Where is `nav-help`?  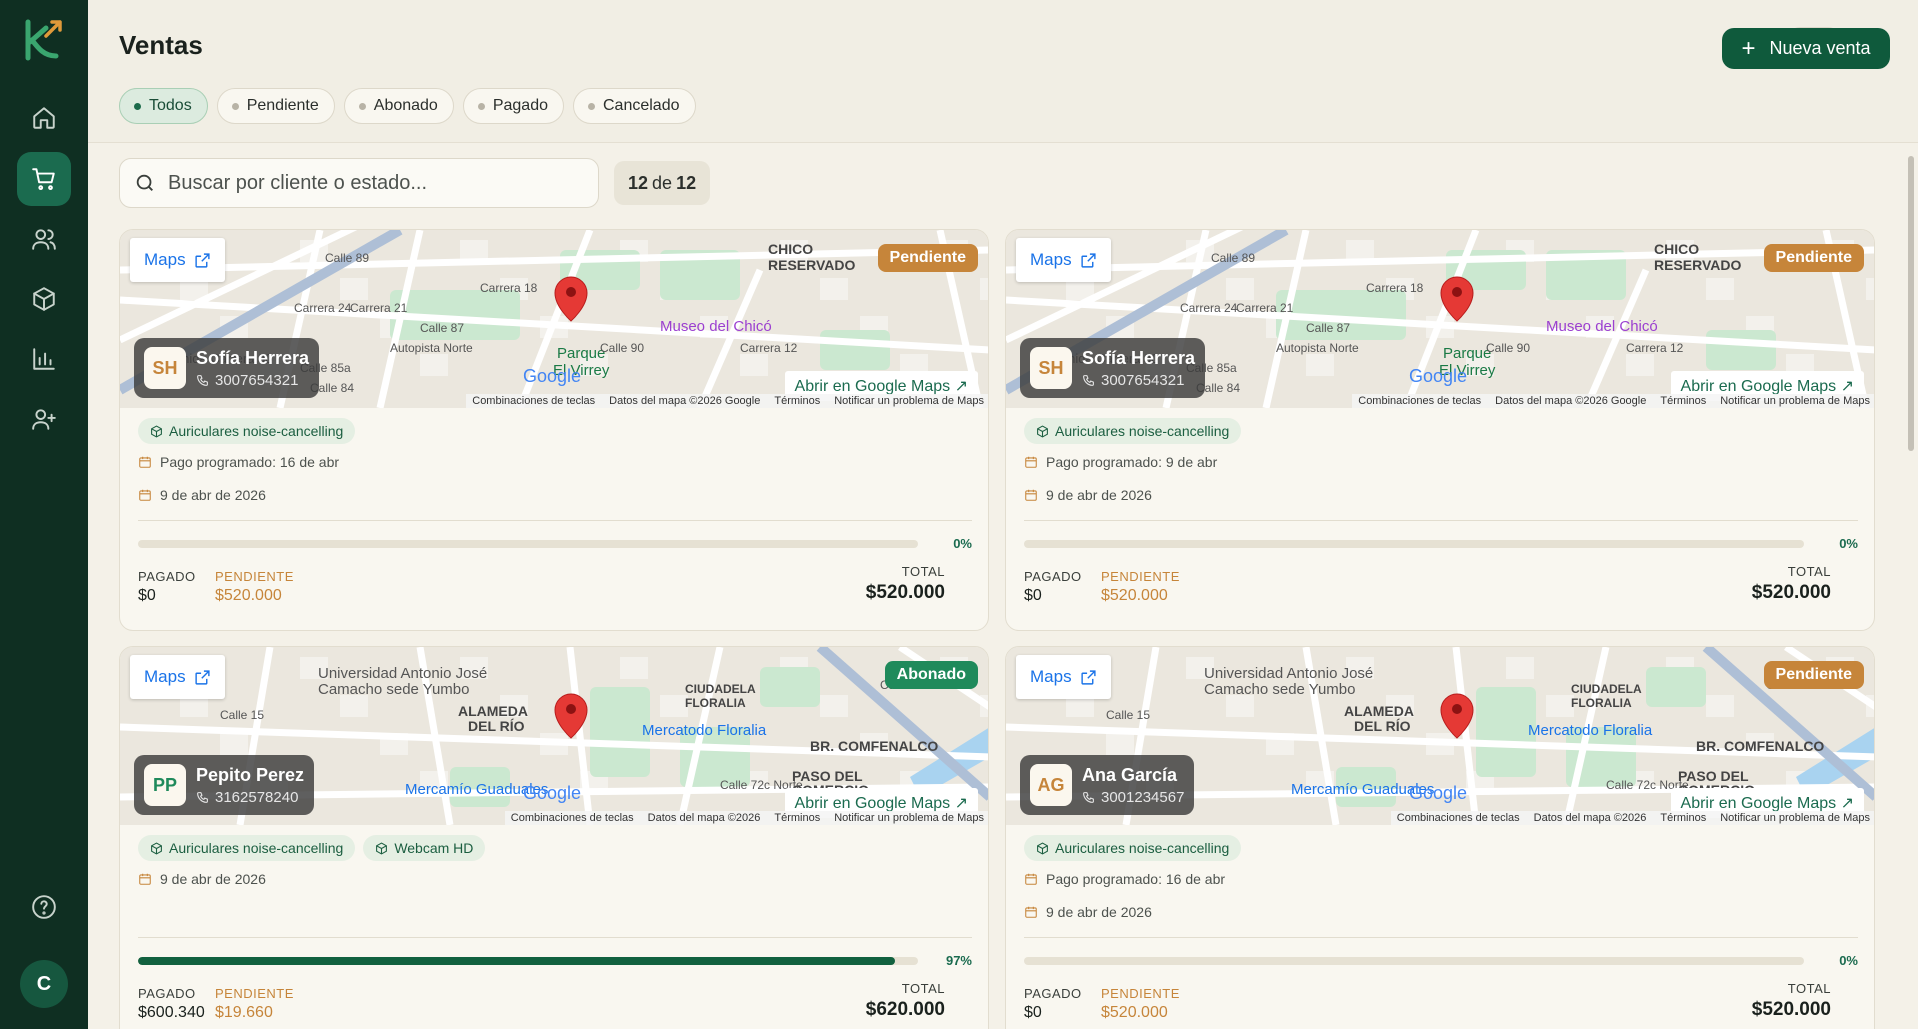 nav-help is located at coordinates (44, 907).